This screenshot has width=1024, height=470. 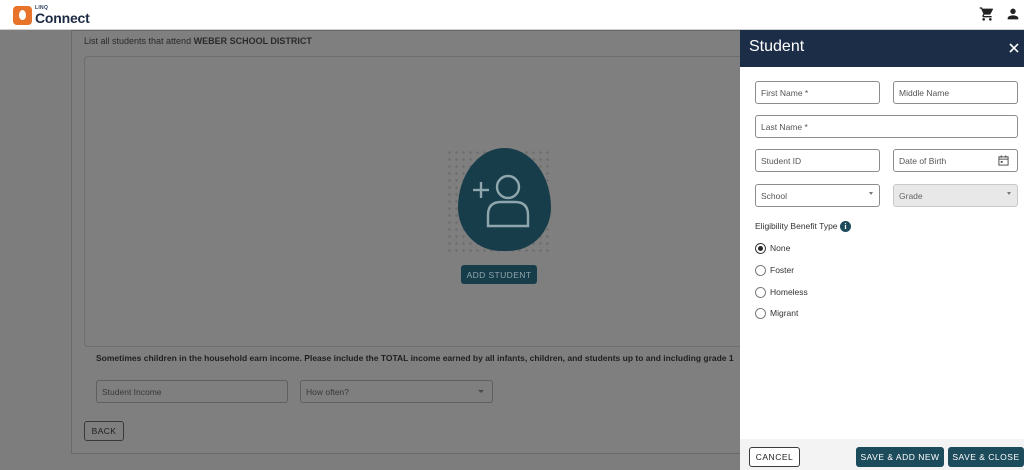 I want to click on first-name-field: First Name *, so click(x=817, y=92).